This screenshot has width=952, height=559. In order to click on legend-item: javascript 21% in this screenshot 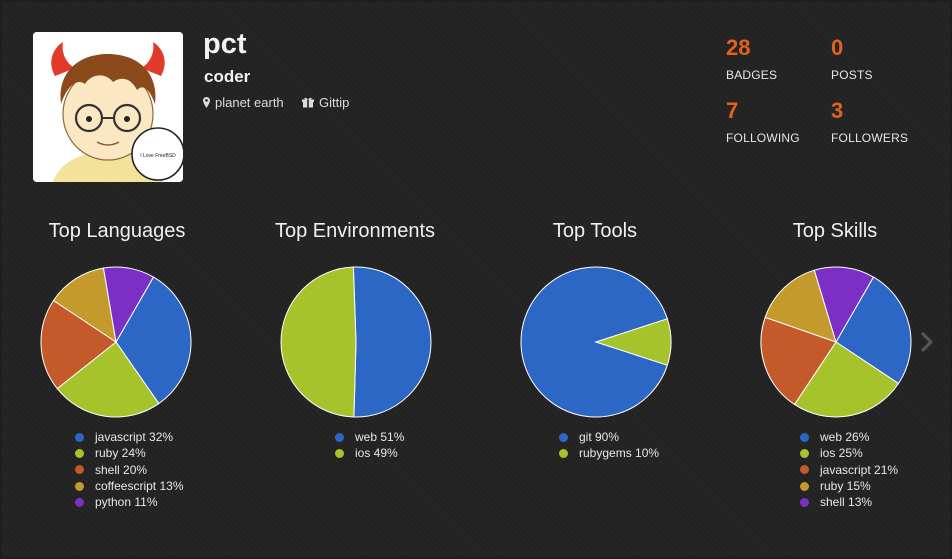, I will do `click(849, 470)`.